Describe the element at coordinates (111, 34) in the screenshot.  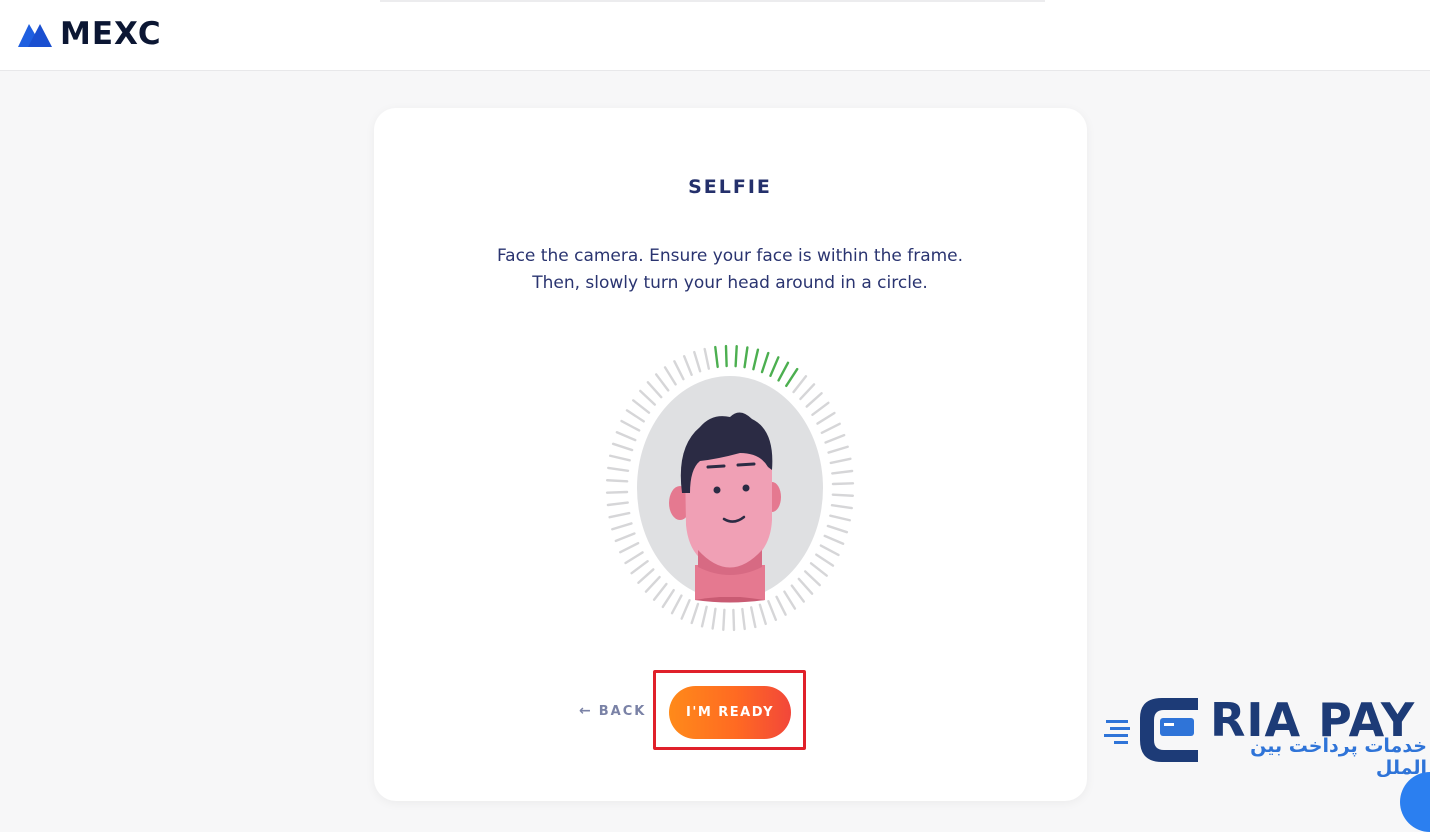
I see `brand-name: MEXC` at that location.